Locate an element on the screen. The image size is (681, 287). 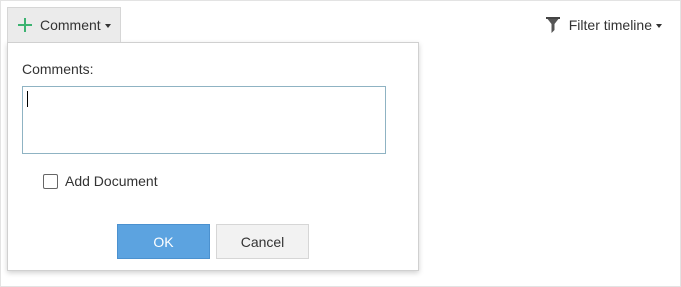
add-document-checkbox is located at coordinates (50, 181).